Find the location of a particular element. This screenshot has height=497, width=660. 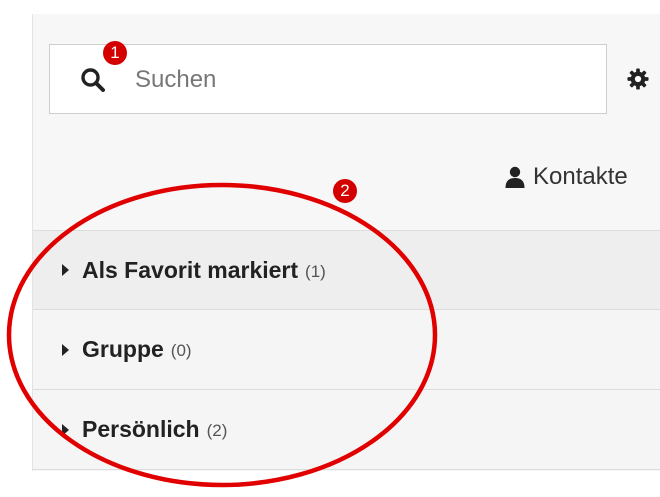

annotation-badge-2: 2 is located at coordinates (345, 191).